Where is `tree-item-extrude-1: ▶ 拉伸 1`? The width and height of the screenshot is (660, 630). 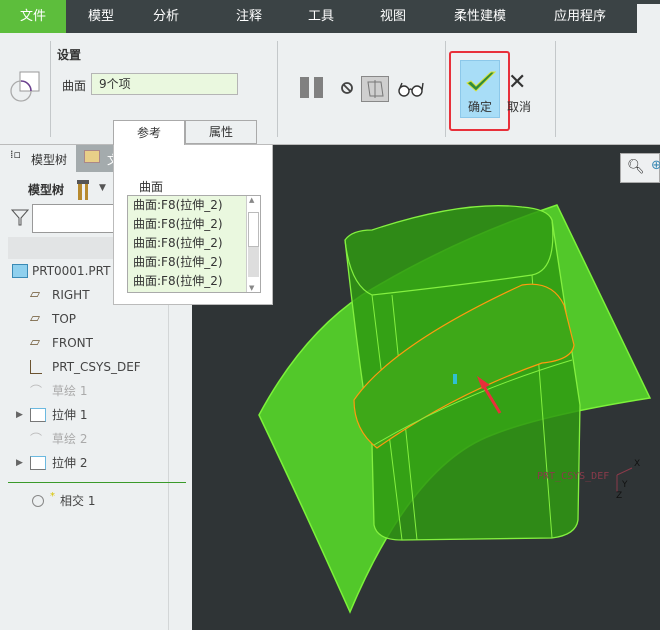
tree-item-extrude-1: ▶ 拉伸 1 is located at coordinates (95, 415).